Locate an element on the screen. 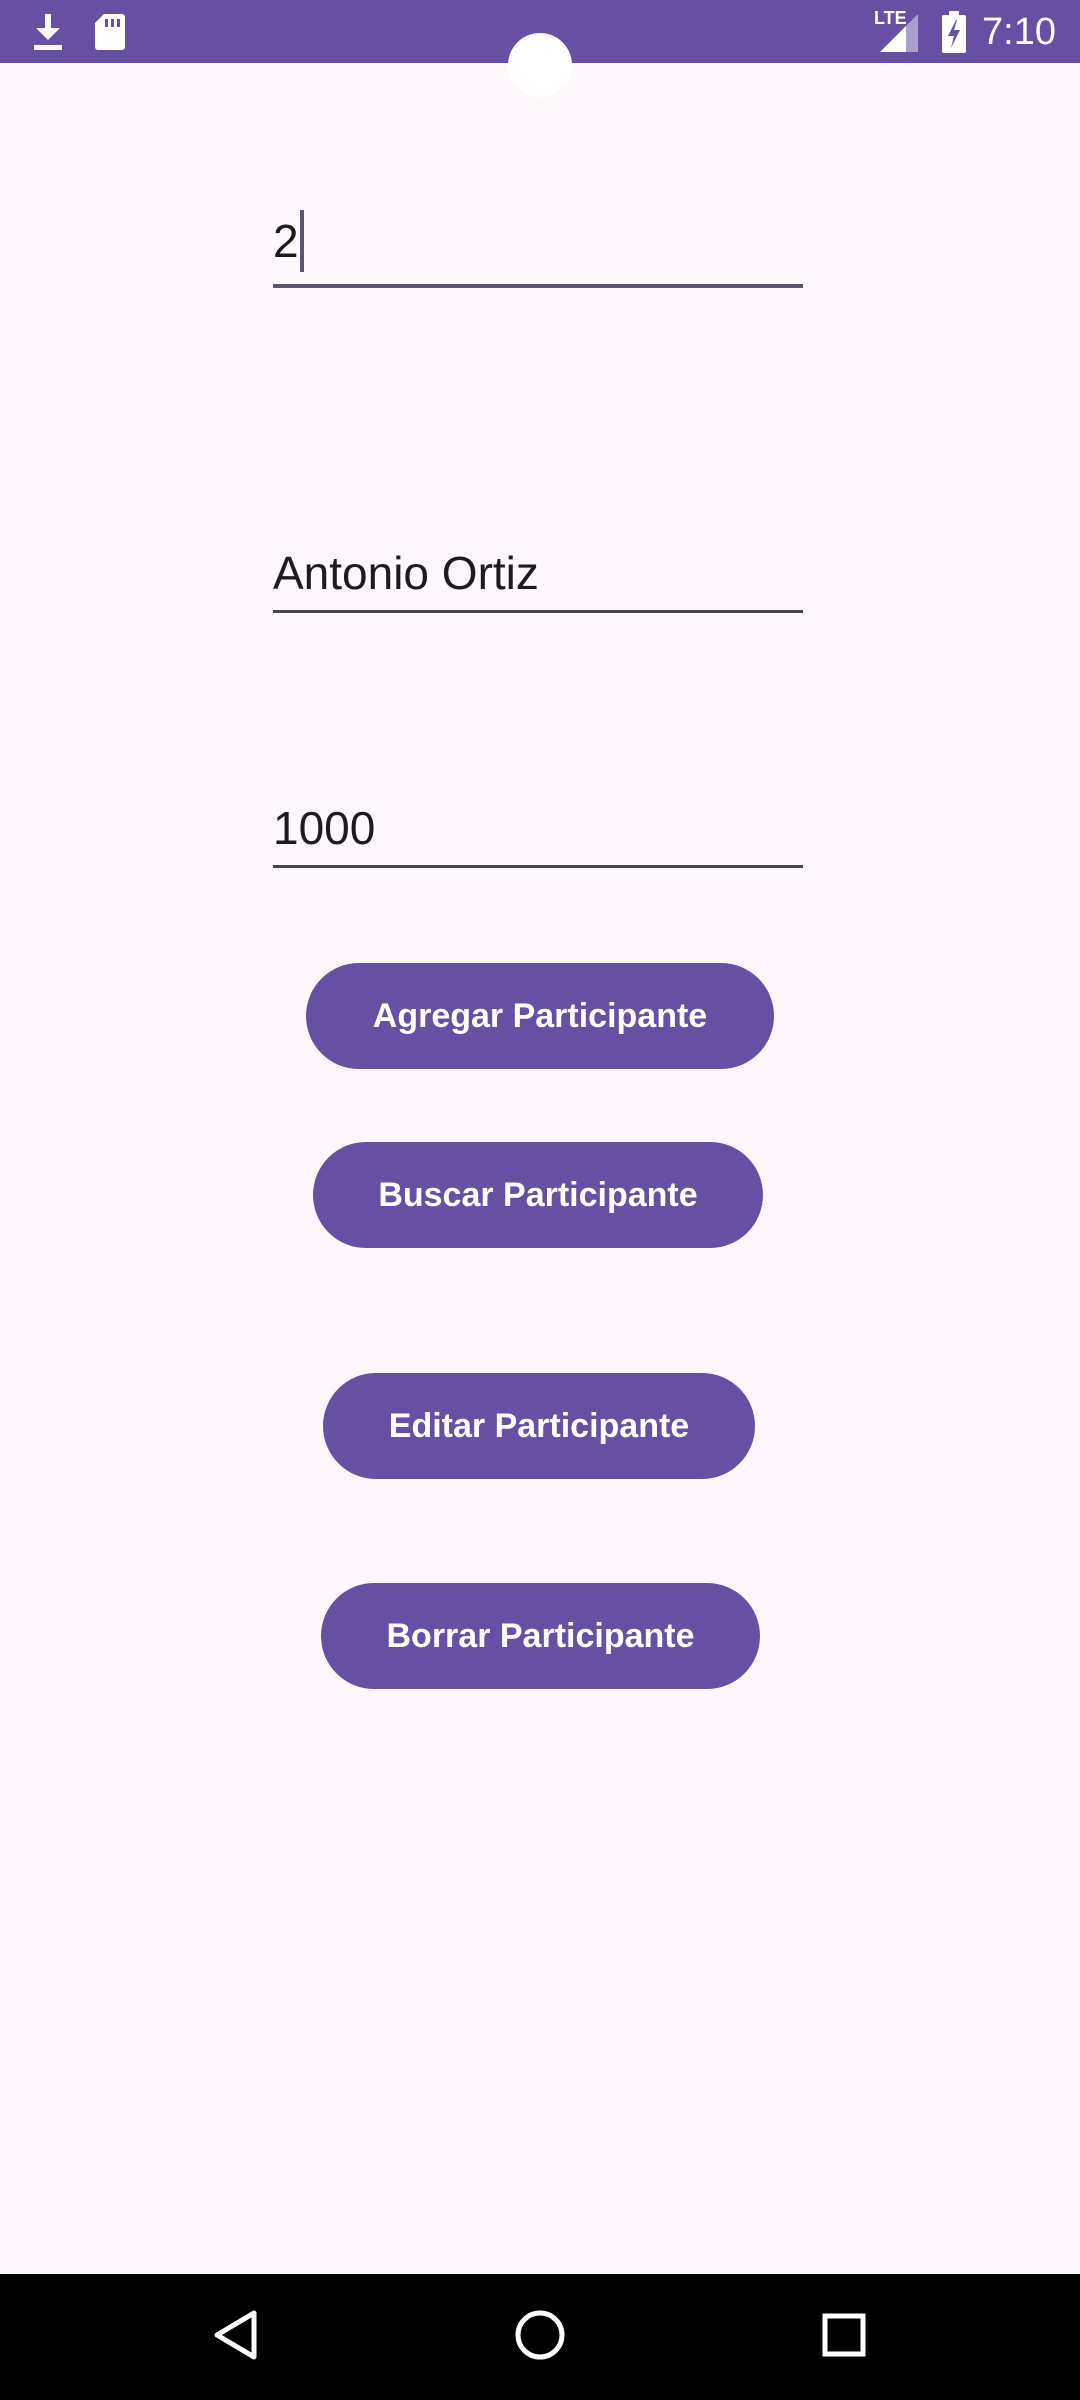 This screenshot has height=2400, width=1080. camera-cutout is located at coordinates (540, 65).